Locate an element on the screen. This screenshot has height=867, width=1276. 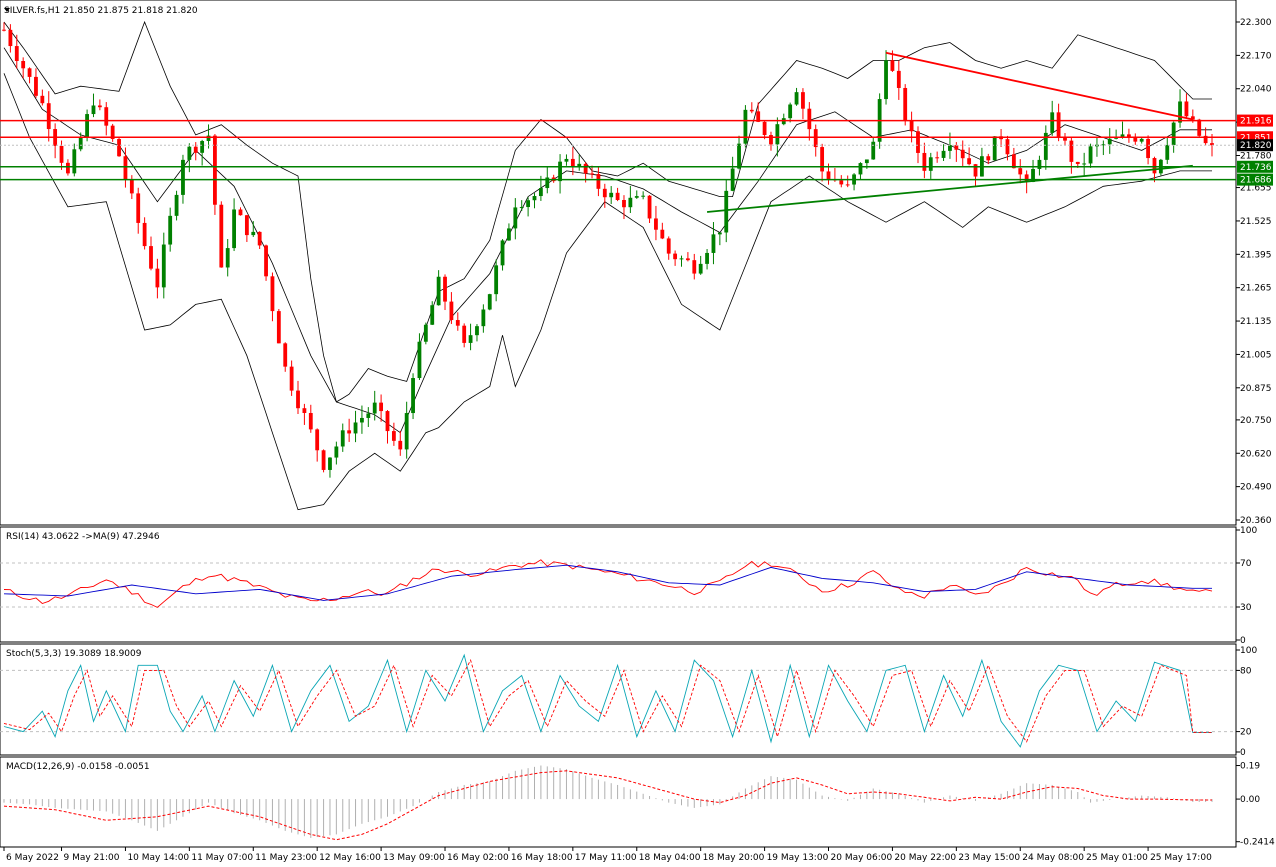
time-tick-label: 12 May 16:00 is located at coordinates (350, 858).